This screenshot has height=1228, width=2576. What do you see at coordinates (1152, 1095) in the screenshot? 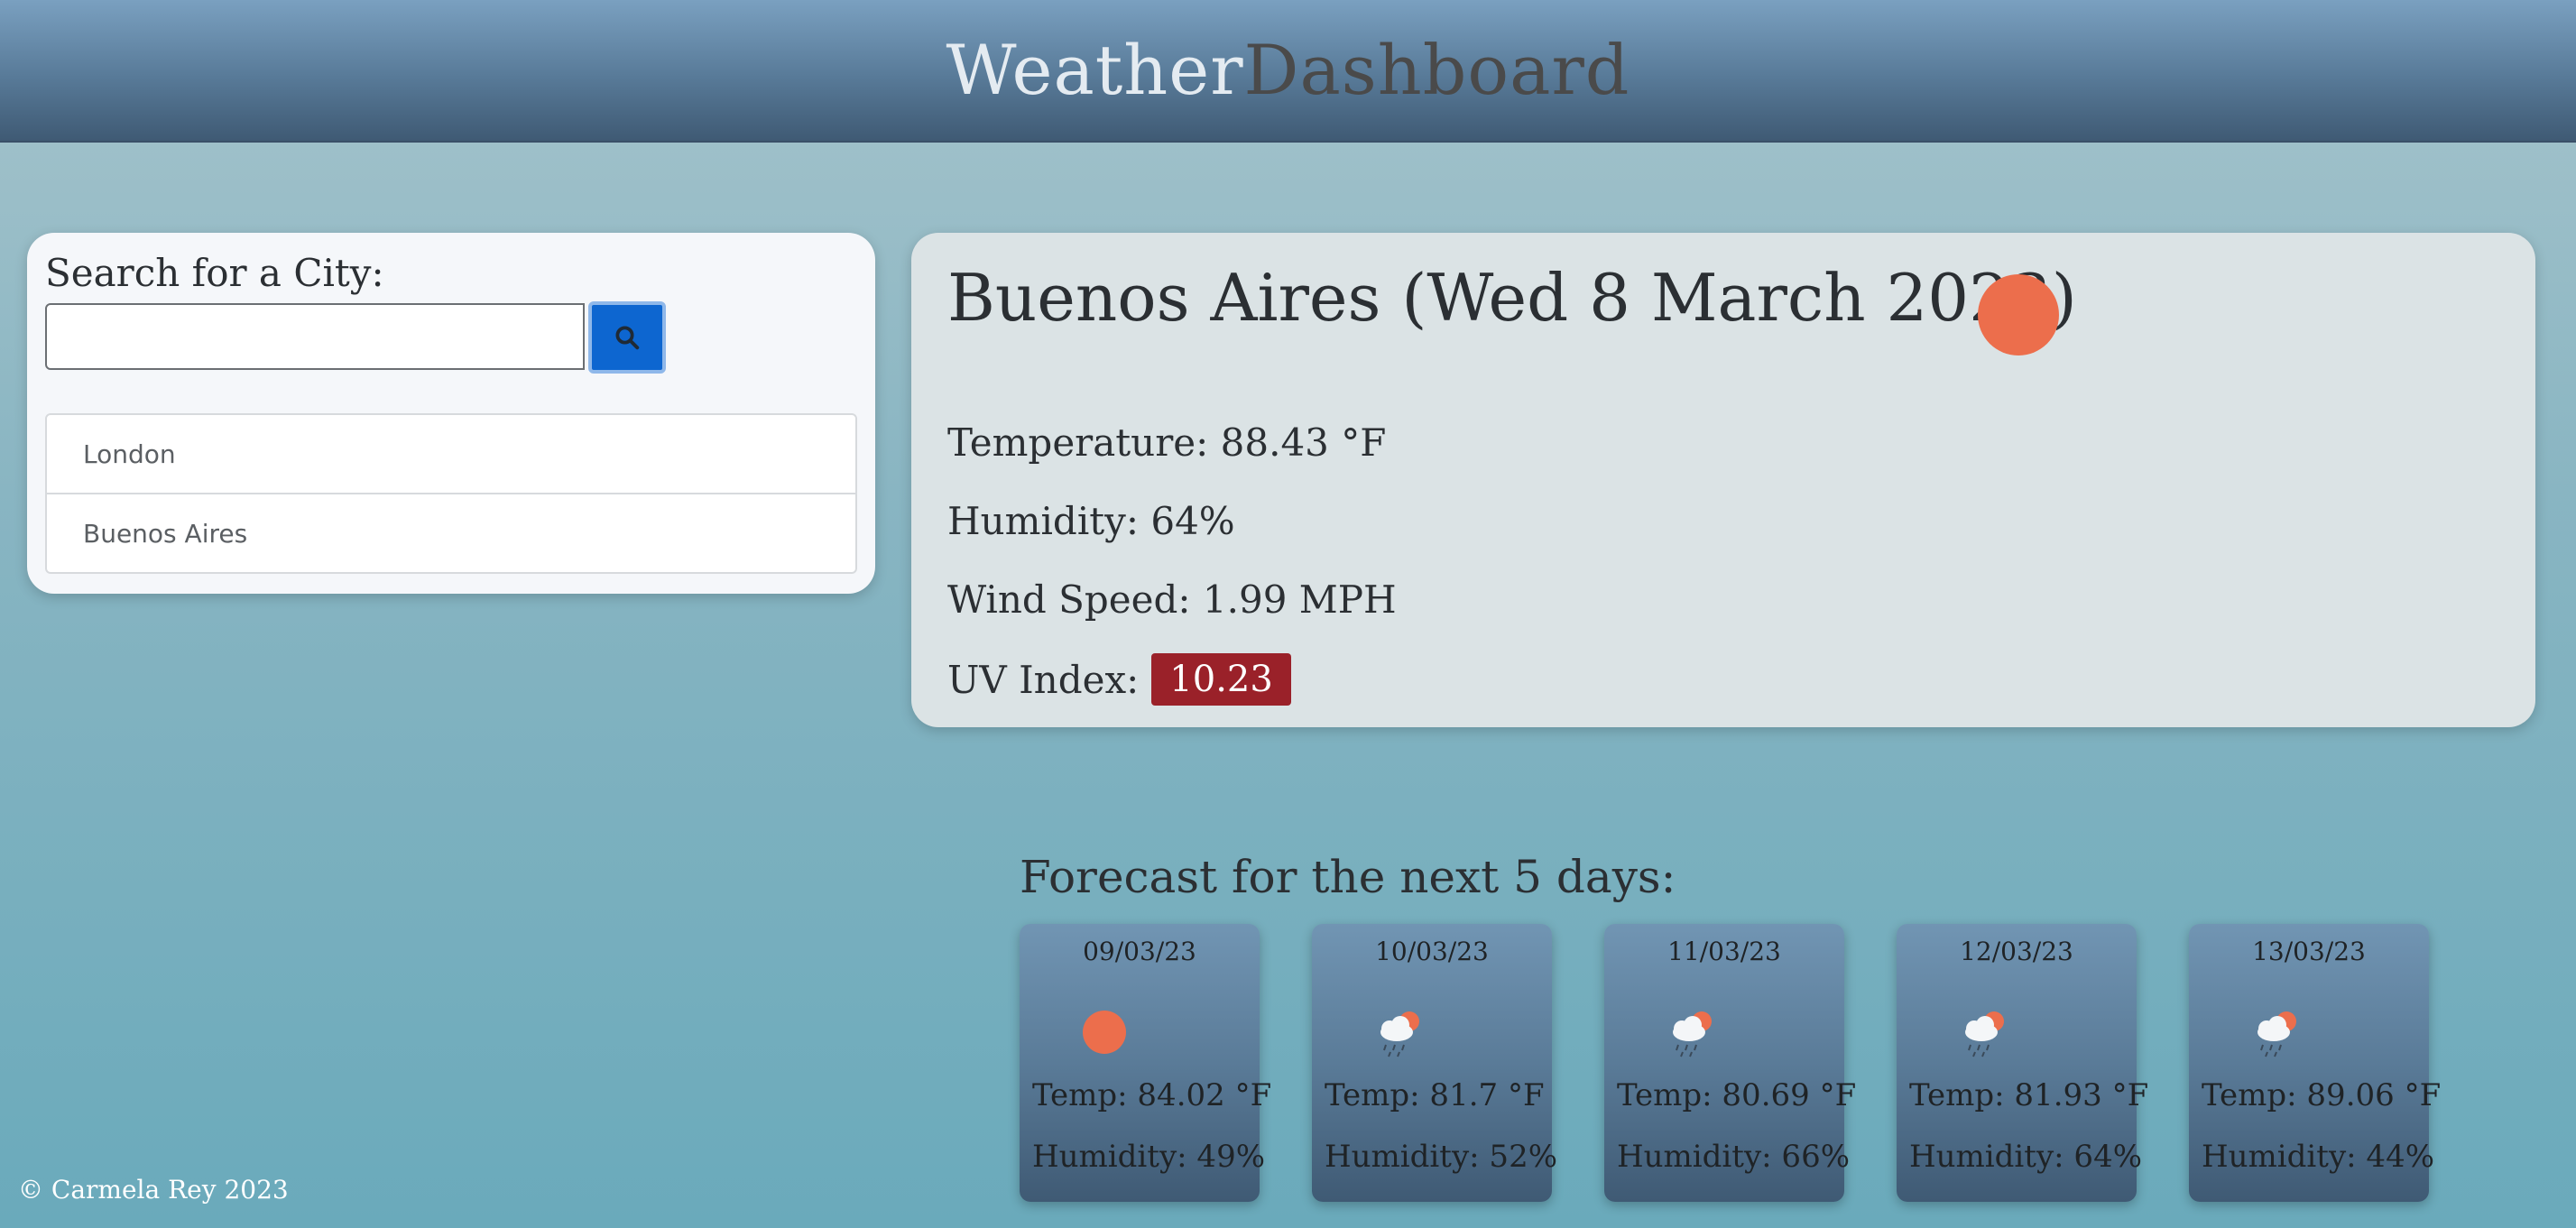
I see `forecast-temp: Temp: 84.02 °F` at bounding box center [1152, 1095].